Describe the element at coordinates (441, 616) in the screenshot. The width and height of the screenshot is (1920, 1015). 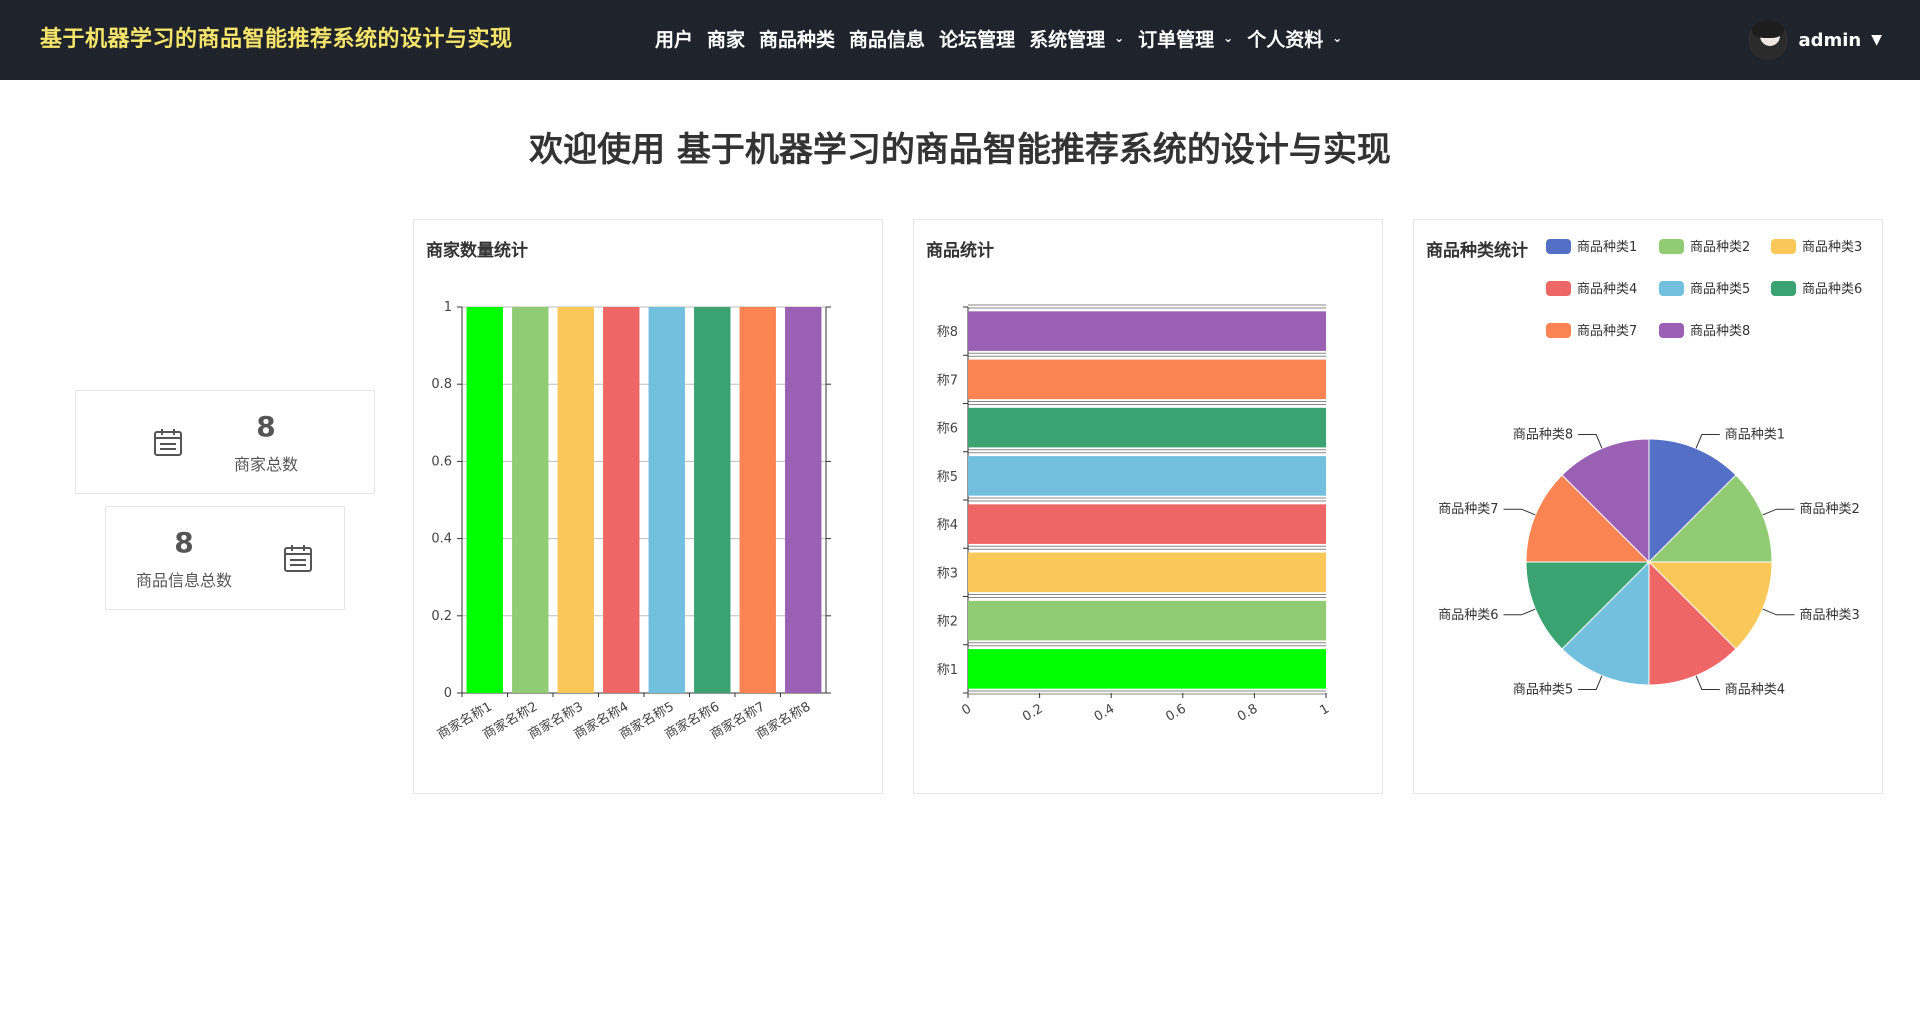
I see `y-tick-label: 0.2` at that location.